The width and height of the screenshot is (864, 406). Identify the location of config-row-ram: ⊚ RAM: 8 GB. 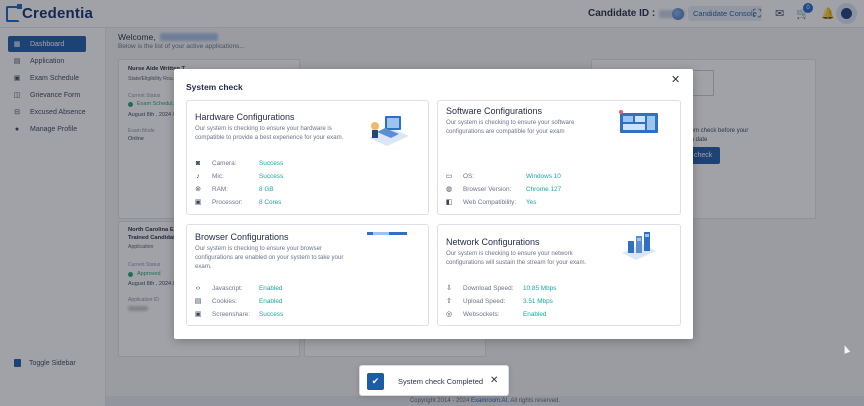
(234, 189).